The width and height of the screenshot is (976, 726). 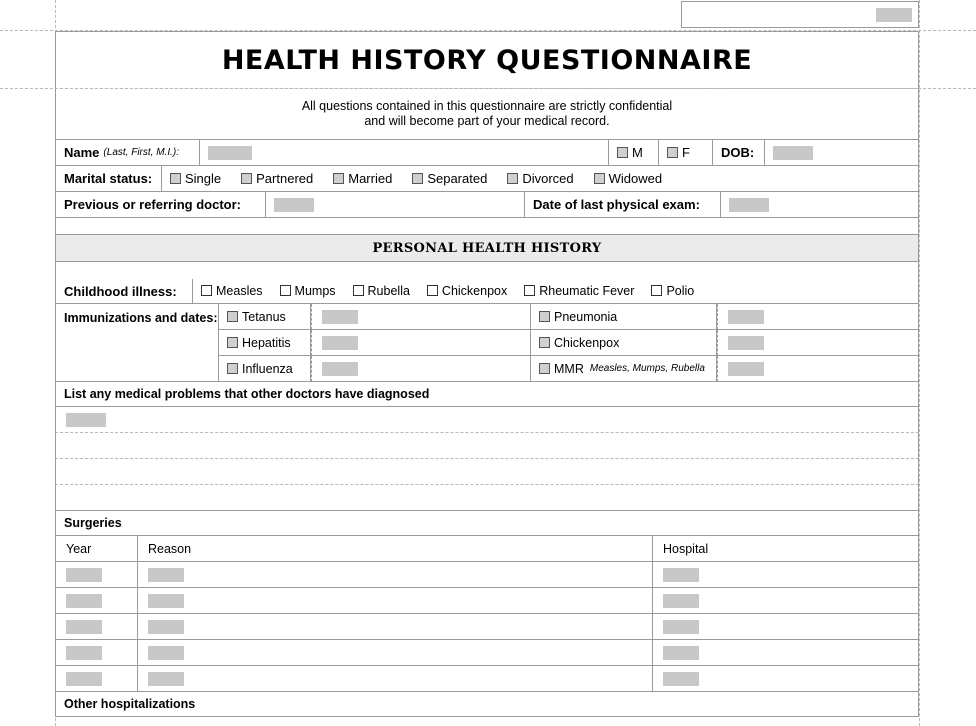 I want to click on checkbox-icon-female, so click(x=672, y=152).